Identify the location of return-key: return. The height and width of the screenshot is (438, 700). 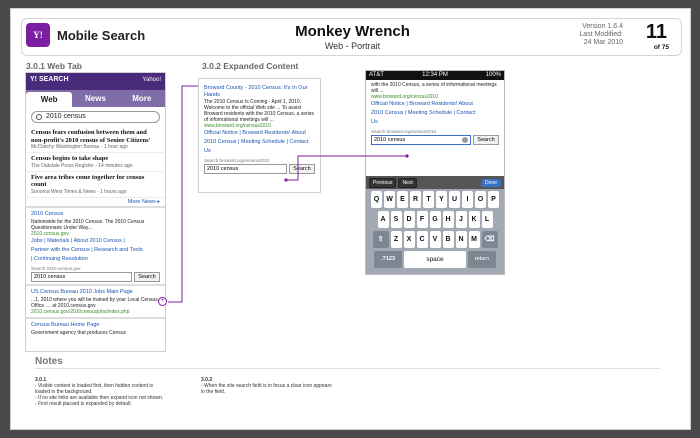
(482, 259).